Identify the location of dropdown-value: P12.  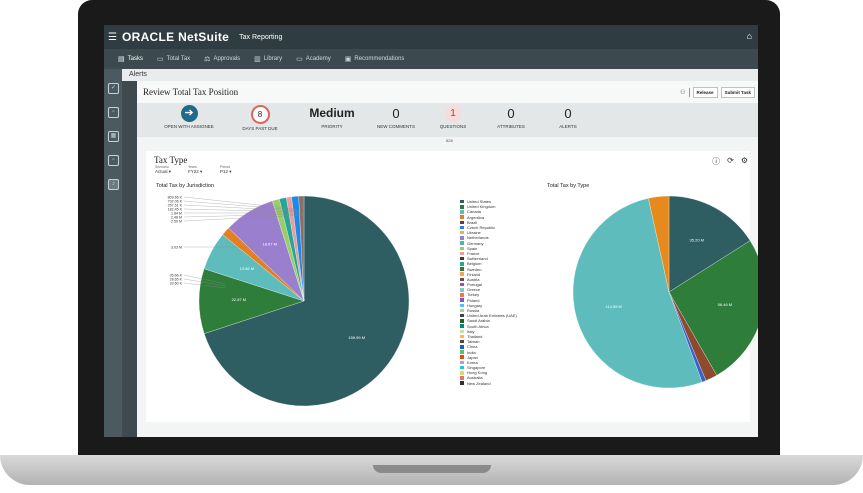
(224, 171).